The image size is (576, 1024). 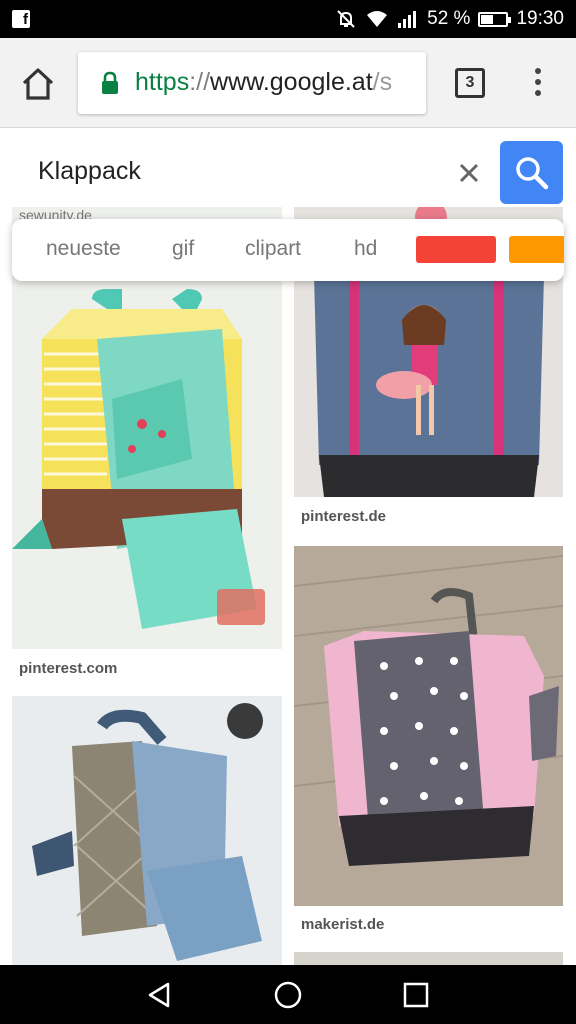 What do you see at coordinates (21, 19) in the screenshot?
I see `facebook-notification-icon: f` at bounding box center [21, 19].